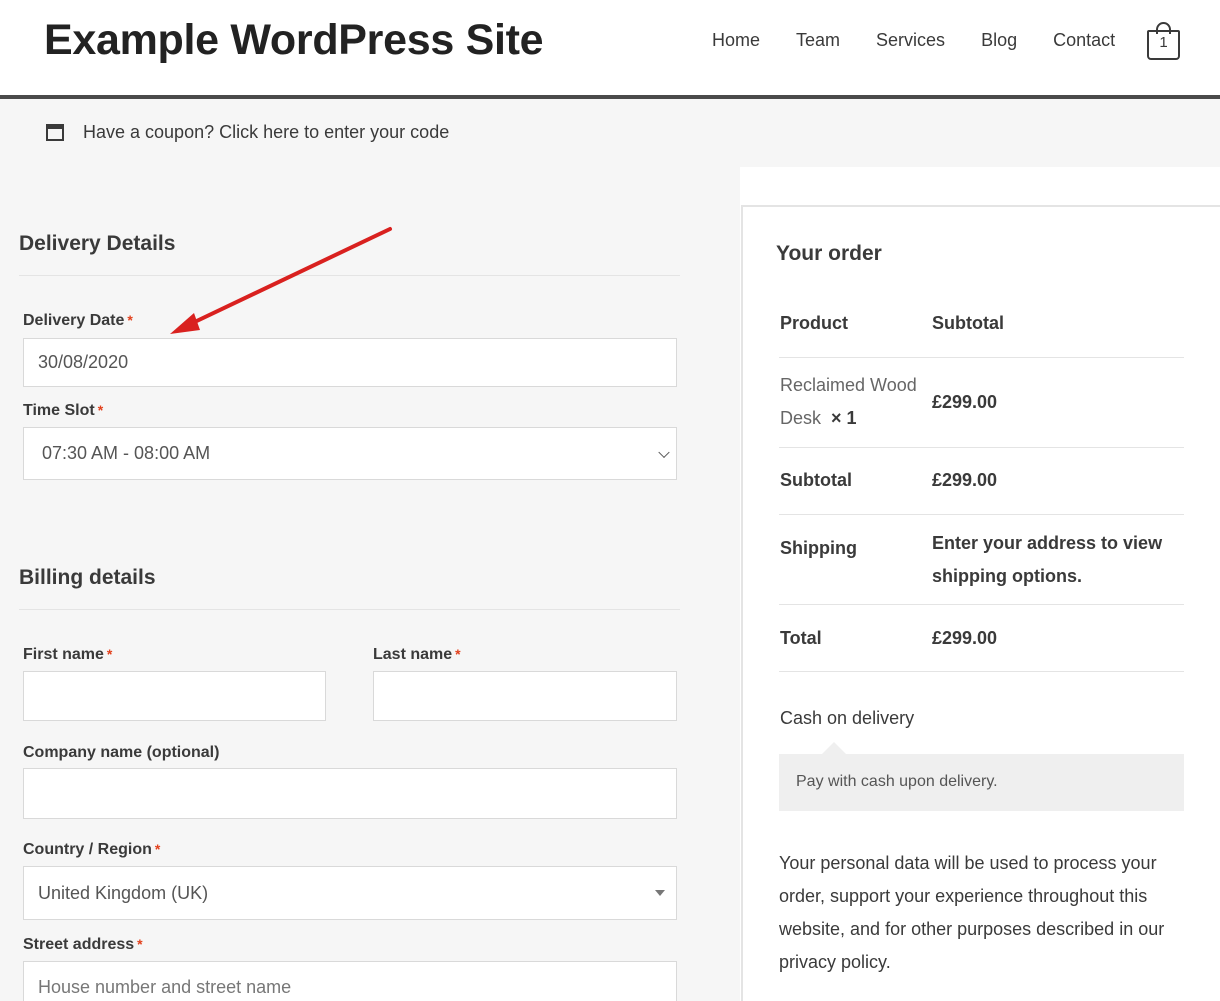 The height and width of the screenshot is (1001, 1220). What do you see at coordinates (121, 752) in the screenshot?
I see `company-name-label: Company name (optional)` at bounding box center [121, 752].